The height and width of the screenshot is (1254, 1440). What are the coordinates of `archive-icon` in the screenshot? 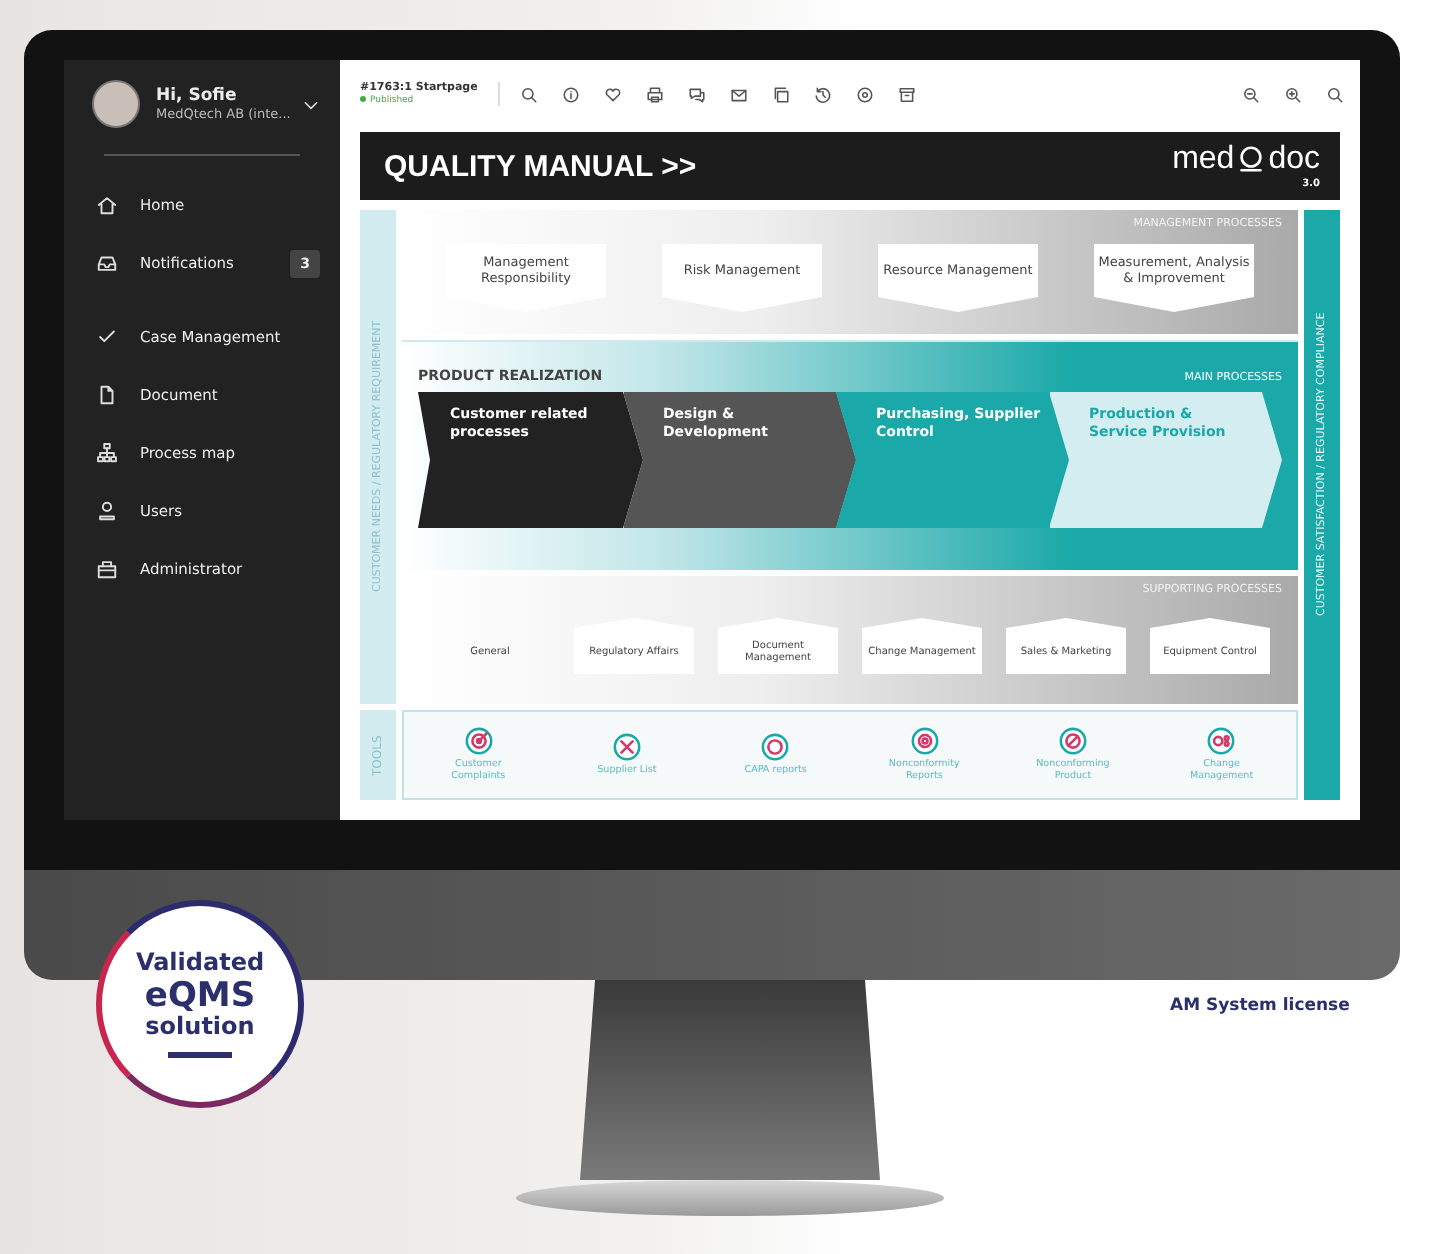 It's located at (906, 94).